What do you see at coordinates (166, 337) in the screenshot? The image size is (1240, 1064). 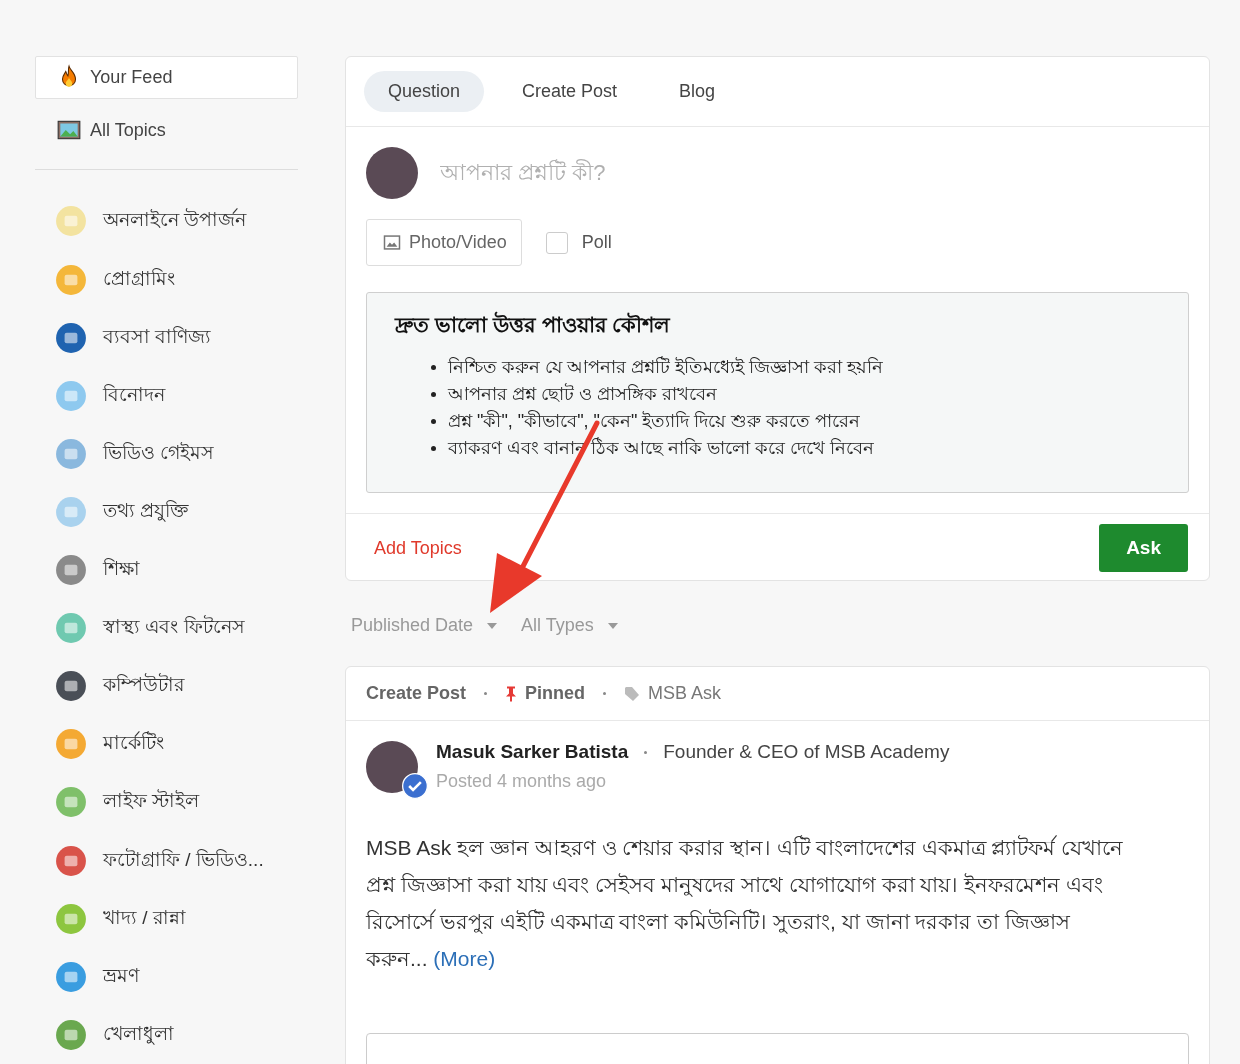 I see `topic-item: ব্যবসা বাণিজ্য` at bounding box center [166, 337].